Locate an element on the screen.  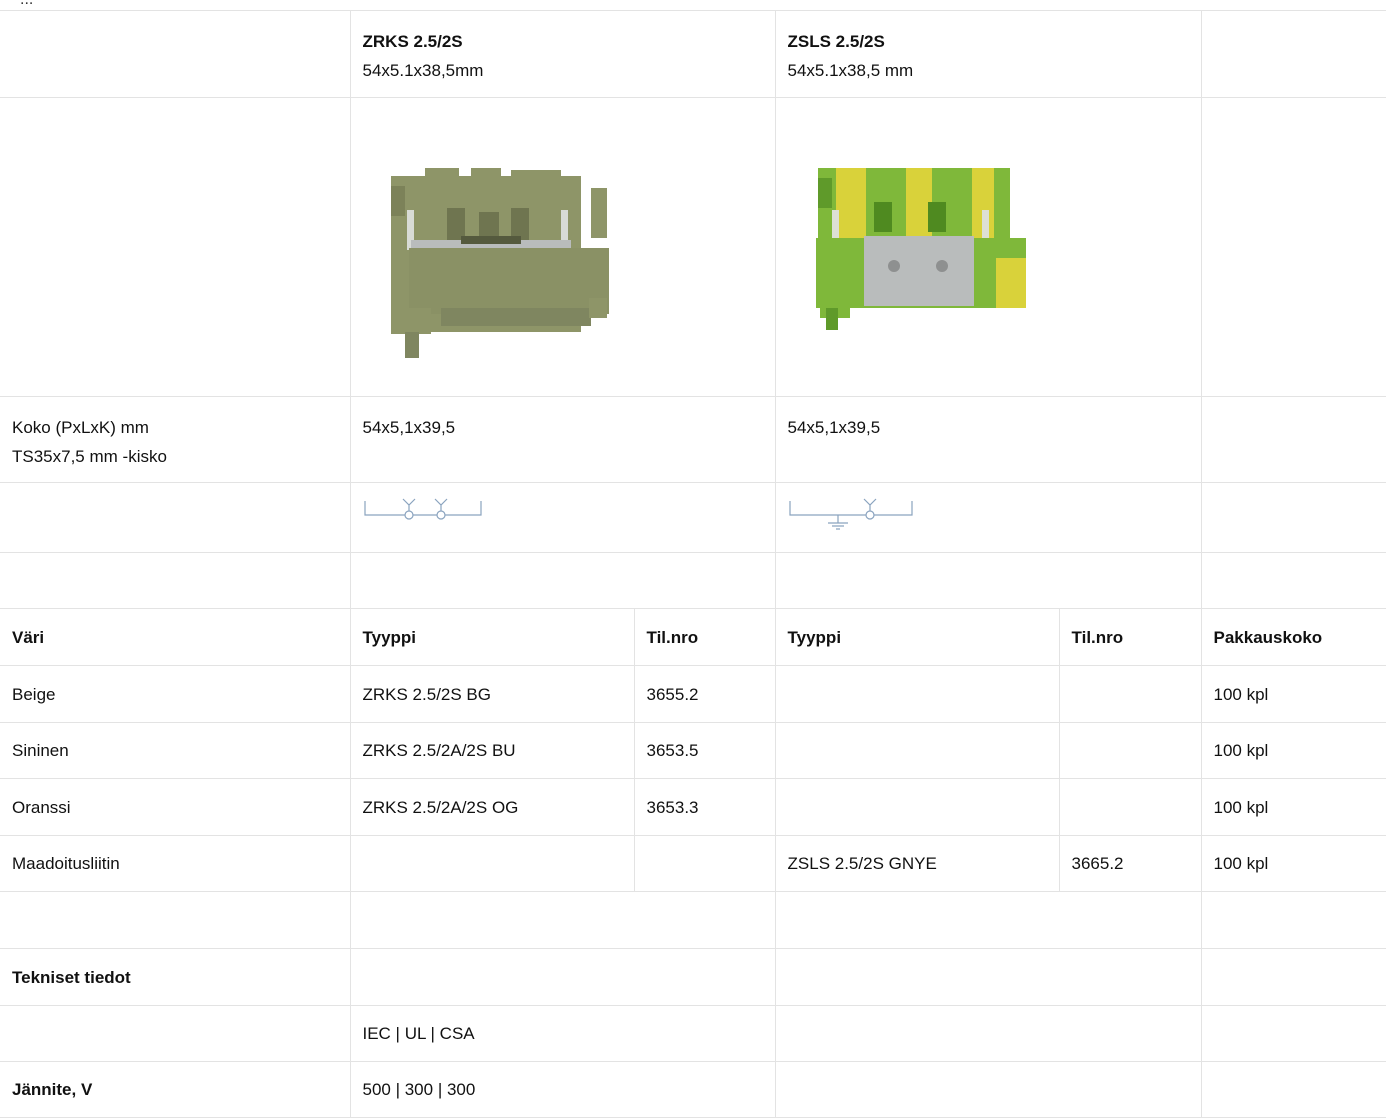
product-2-symbol-cell is located at coordinates (988, 517).